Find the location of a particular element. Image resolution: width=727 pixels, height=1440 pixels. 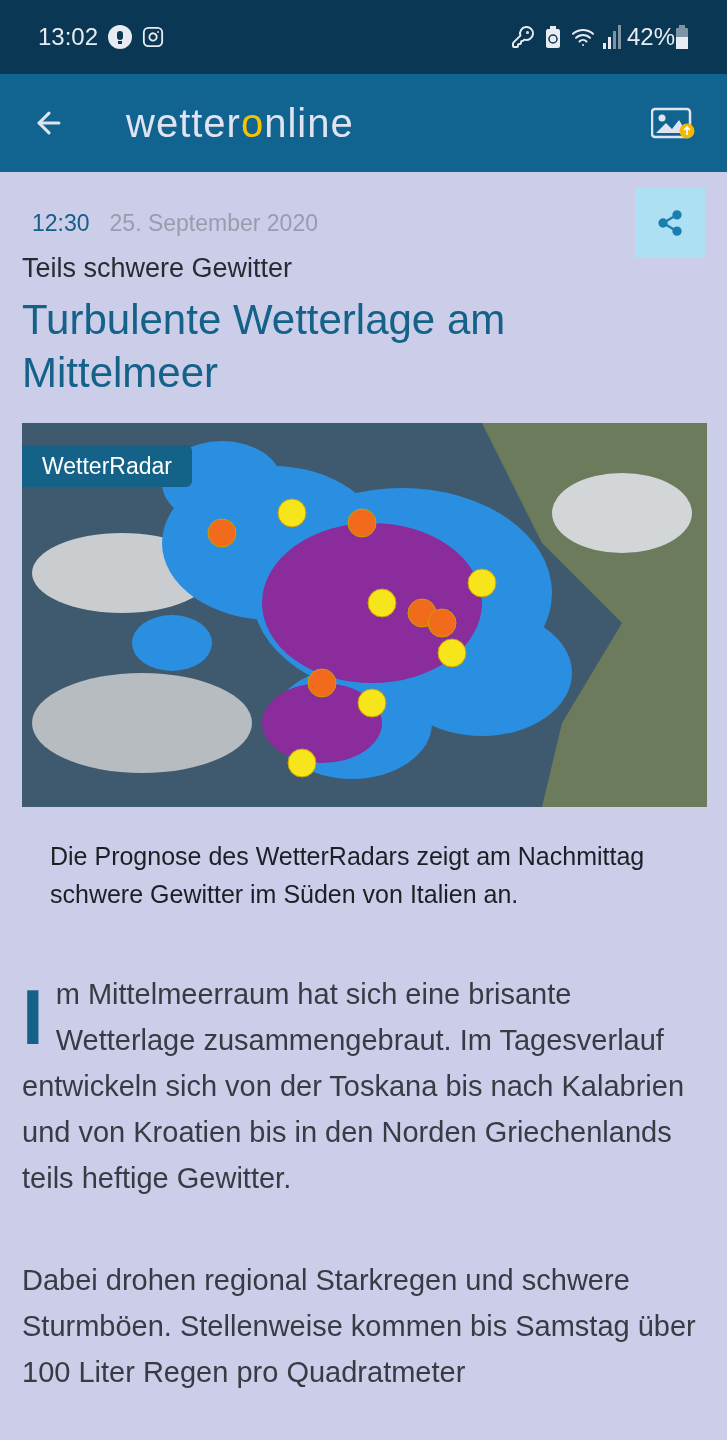

radar-label: WetterRadar is located at coordinates (107, 465).